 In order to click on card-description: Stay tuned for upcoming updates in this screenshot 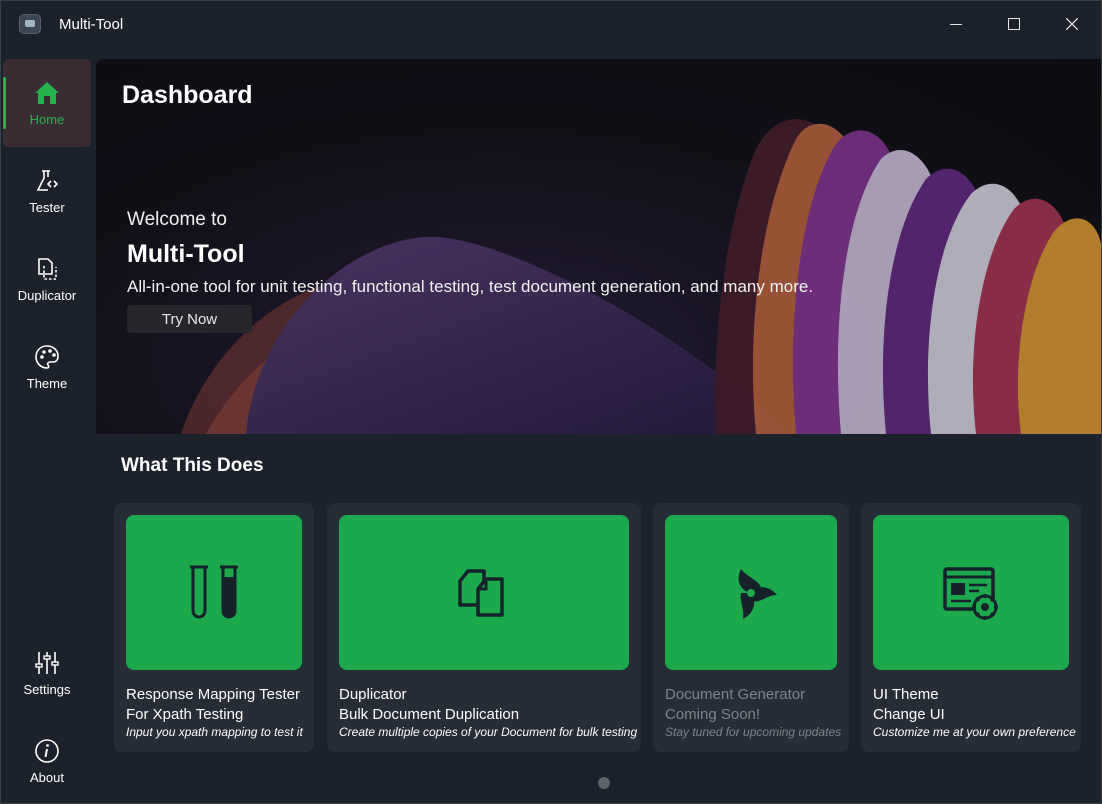, I will do `click(753, 732)`.